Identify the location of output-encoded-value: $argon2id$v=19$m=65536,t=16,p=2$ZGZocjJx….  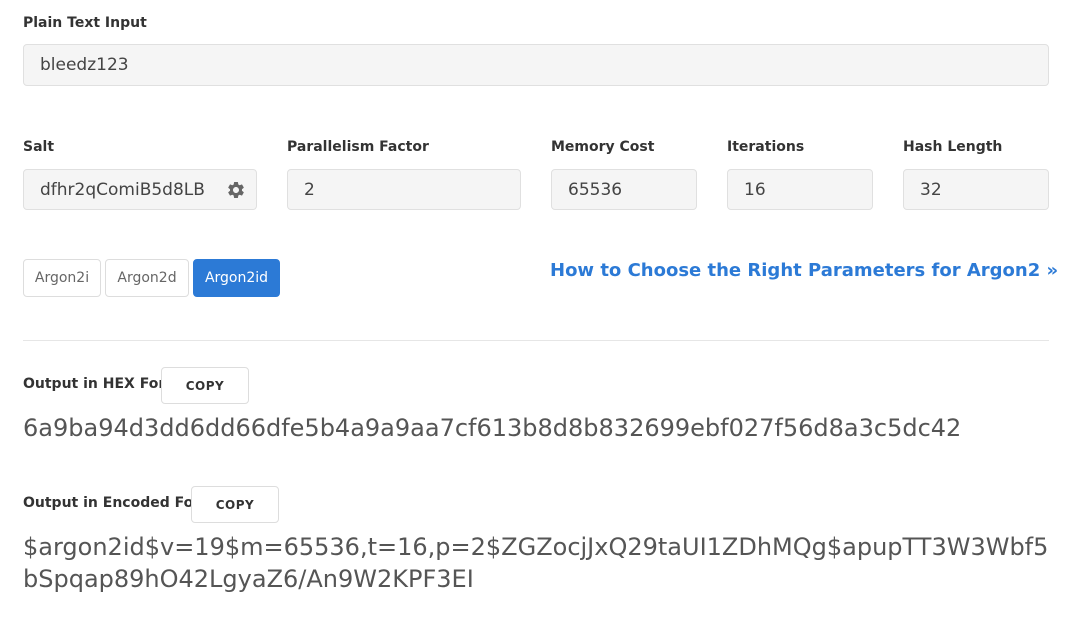
(536, 563).